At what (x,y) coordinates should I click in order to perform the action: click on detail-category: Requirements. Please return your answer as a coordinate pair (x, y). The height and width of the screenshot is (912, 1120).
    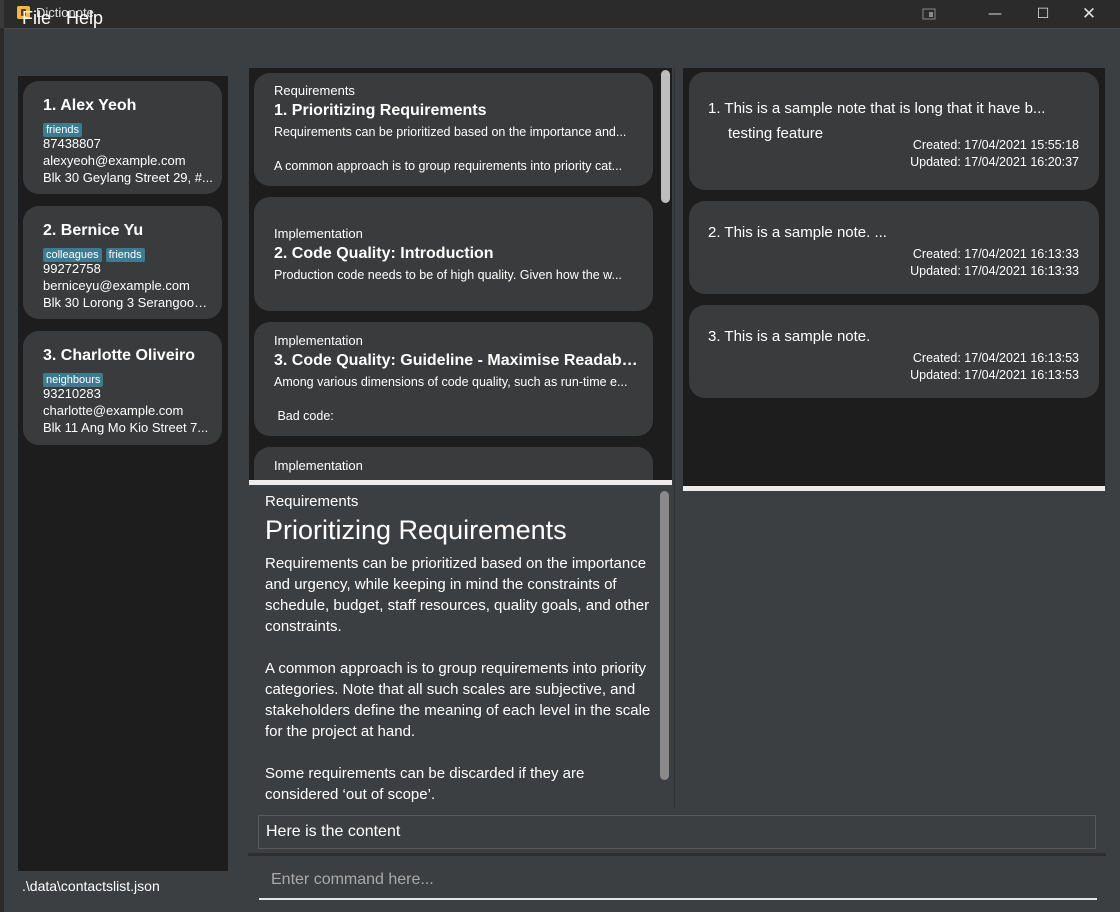
    Looking at the image, I should click on (312, 501).